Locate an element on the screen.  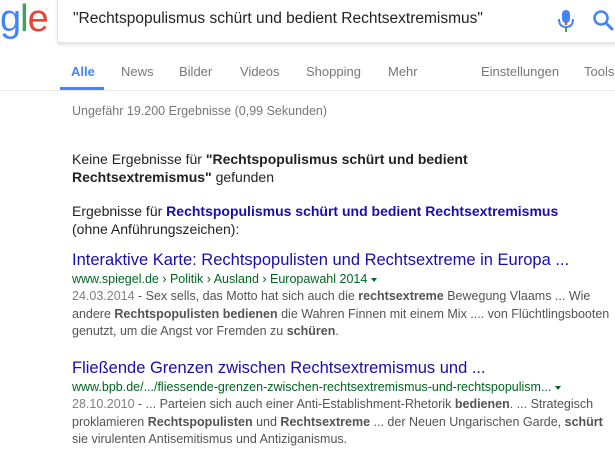
snippet-highlight: schürt is located at coordinates (583, 421).